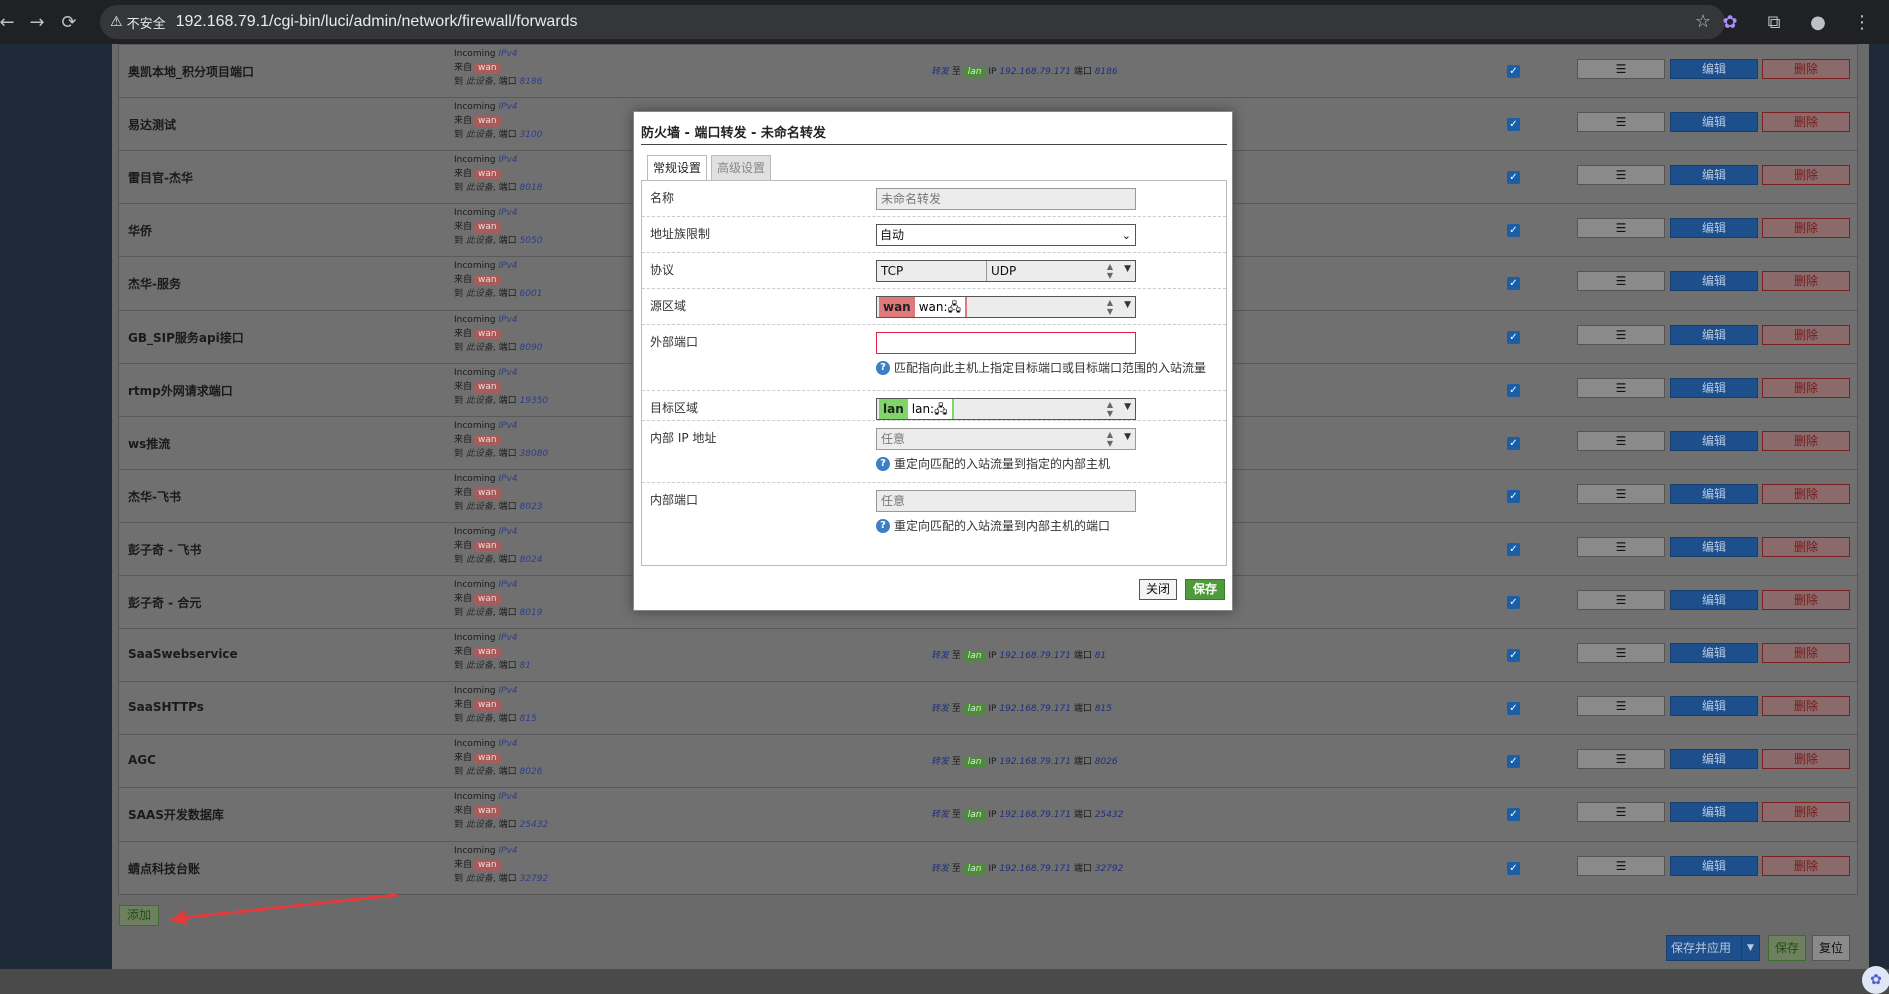 Image resolution: width=1889 pixels, height=994 pixels. I want to click on reload-icon: ⟳, so click(69, 22).